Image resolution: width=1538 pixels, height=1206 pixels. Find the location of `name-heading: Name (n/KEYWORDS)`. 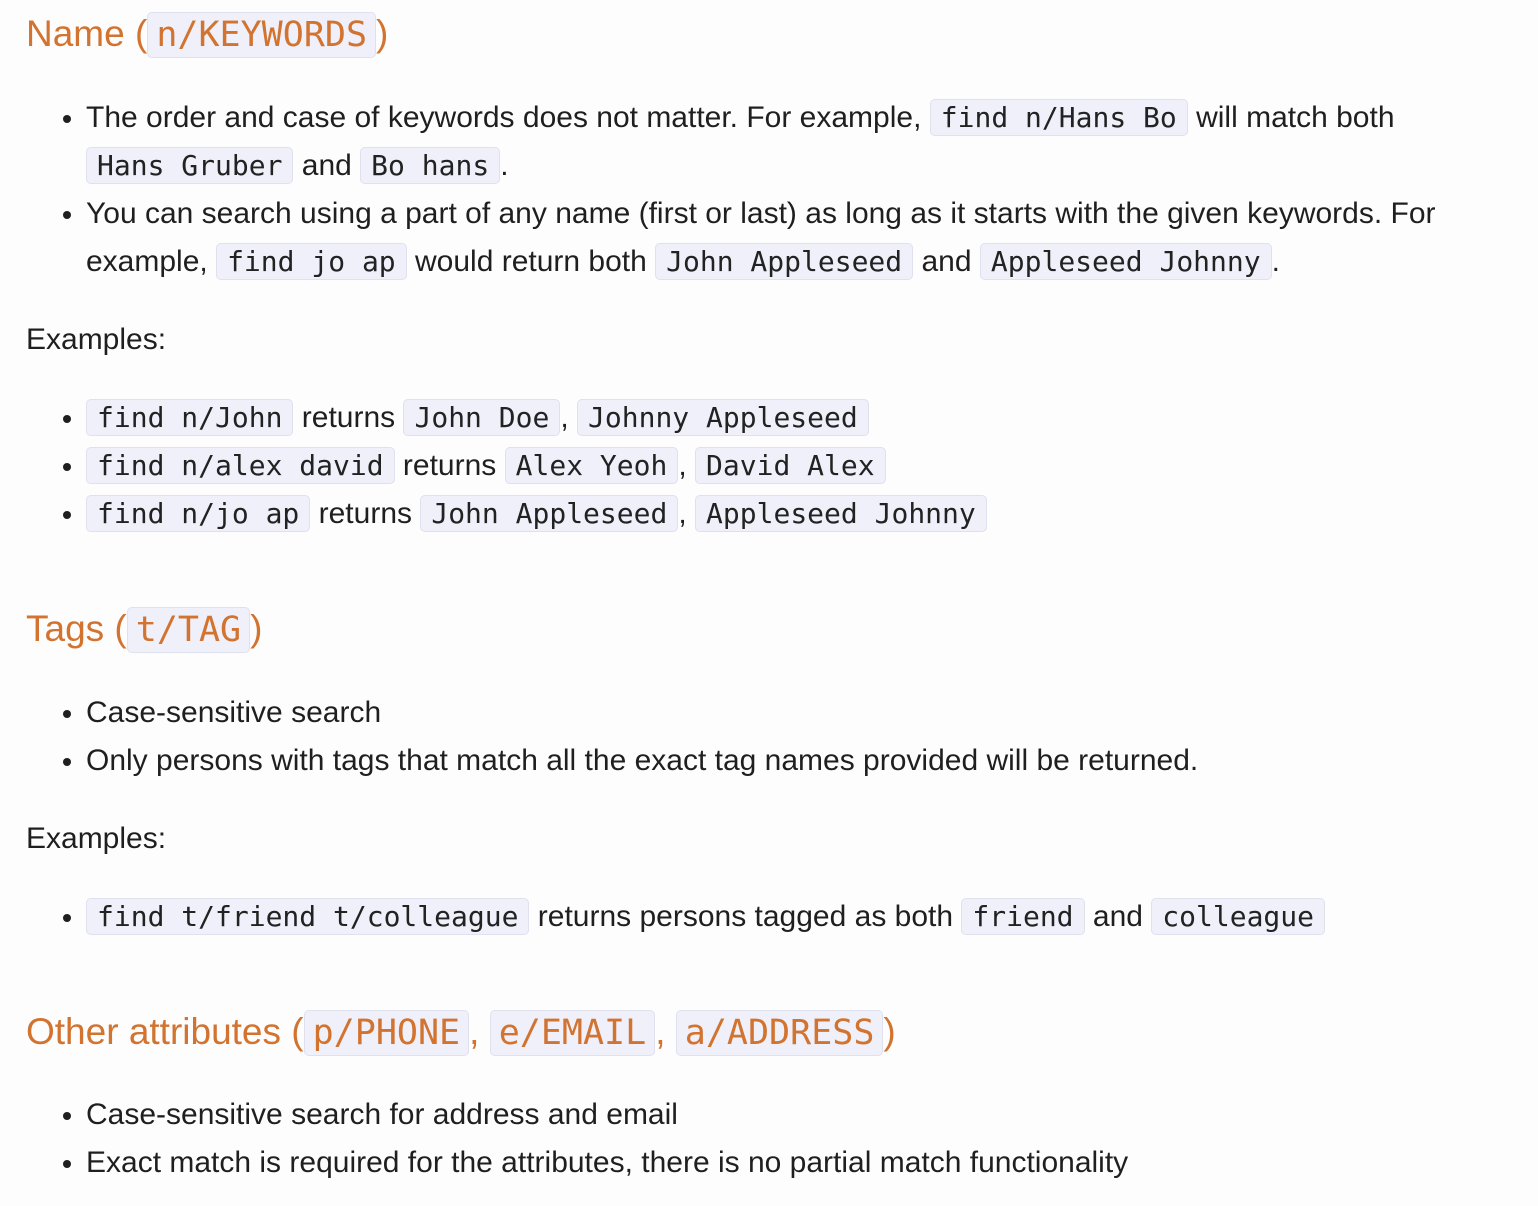

name-heading: Name (n/KEYWORDS) is located at coordinates (207, 34).